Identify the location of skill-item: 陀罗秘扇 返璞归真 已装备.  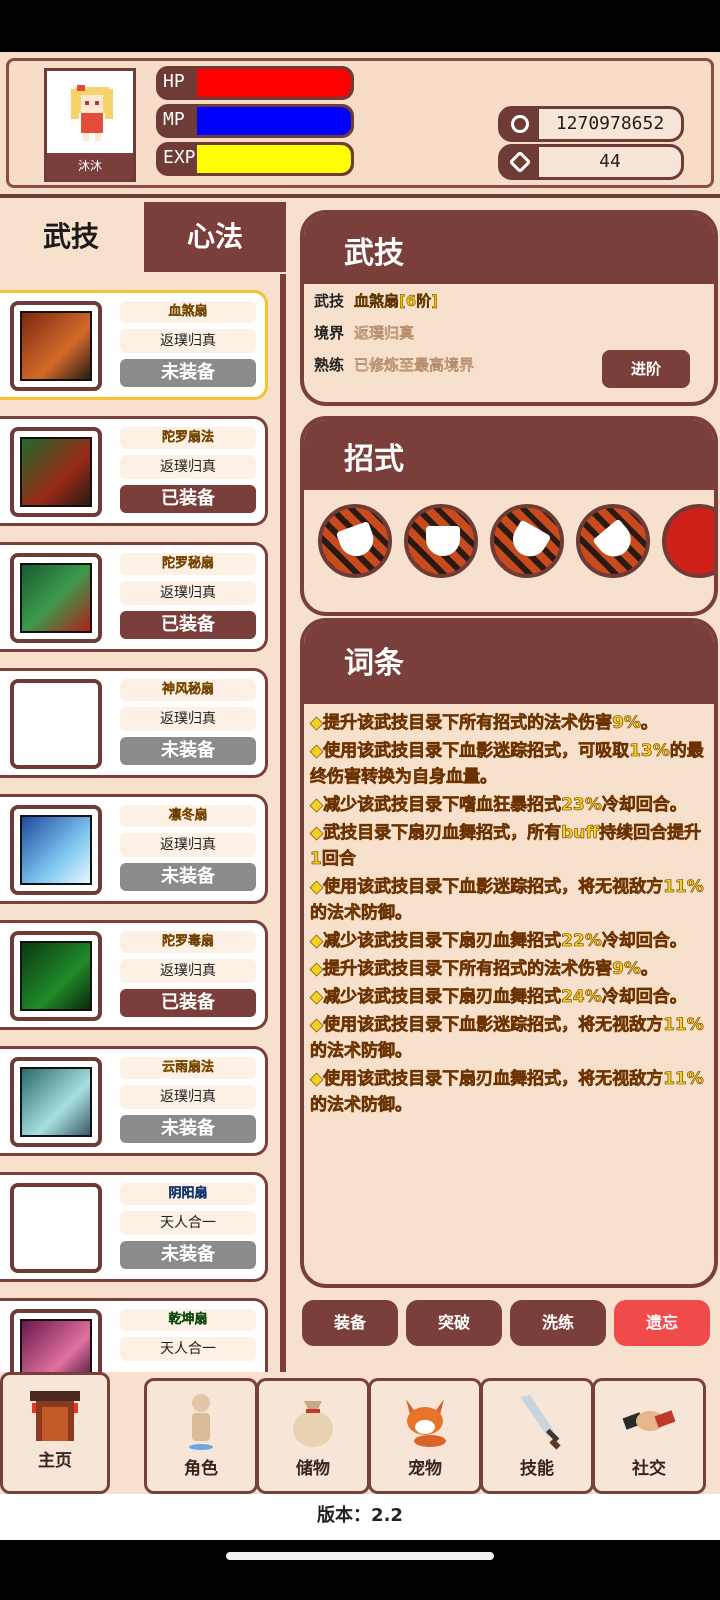
(134, 597).